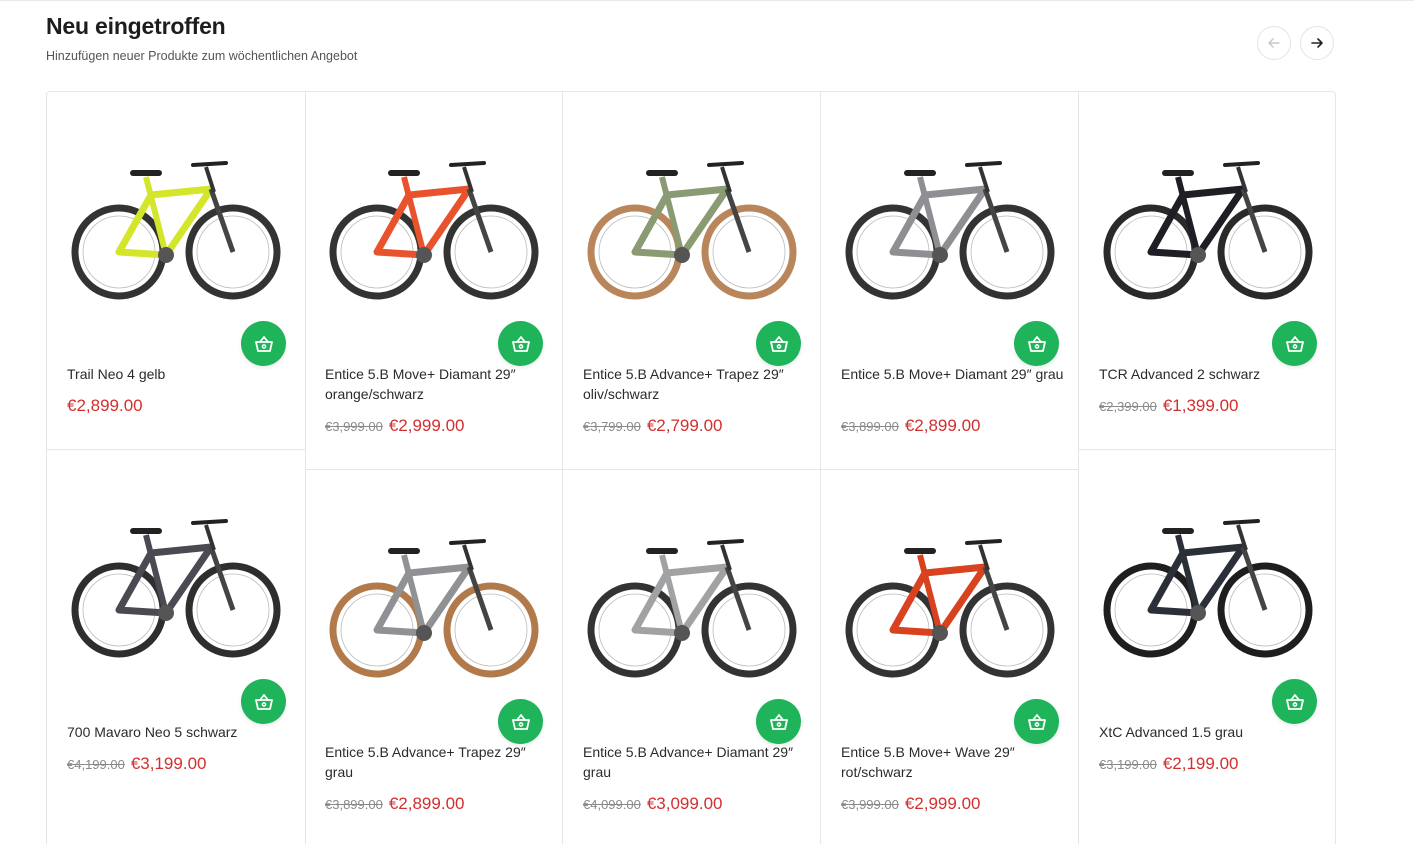  I want to click on old-price: €4,099.00, so click(612, 804).